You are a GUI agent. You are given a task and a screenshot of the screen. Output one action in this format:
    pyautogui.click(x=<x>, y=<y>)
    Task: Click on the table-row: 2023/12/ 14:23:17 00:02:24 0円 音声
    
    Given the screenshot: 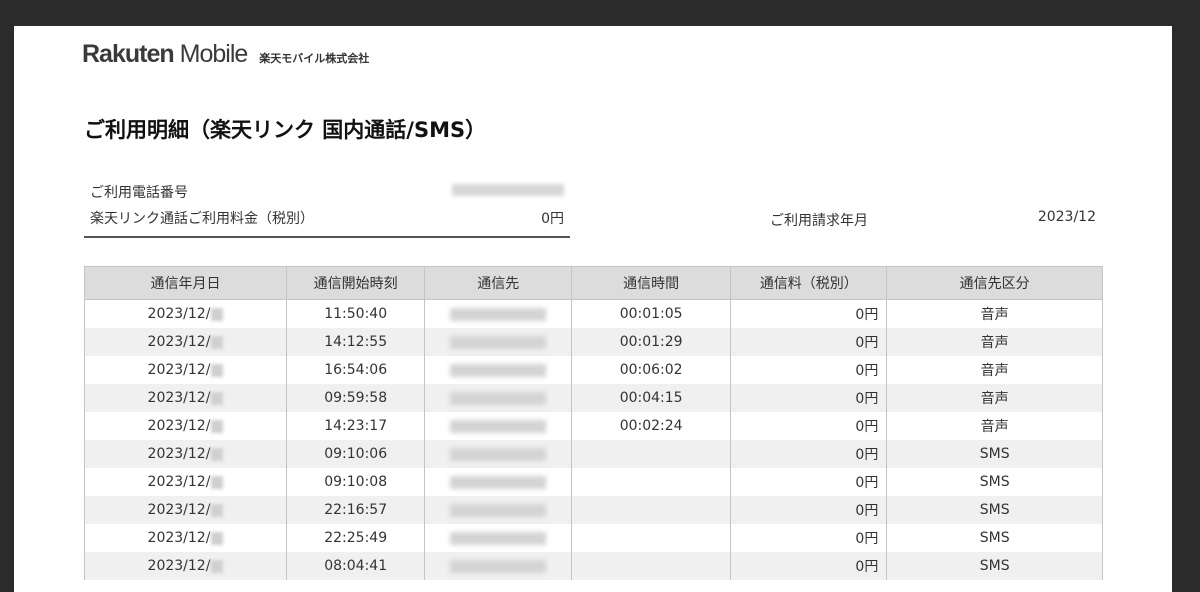 What is the action you would take?
    pyautogui.click(x=593, y=426)
    